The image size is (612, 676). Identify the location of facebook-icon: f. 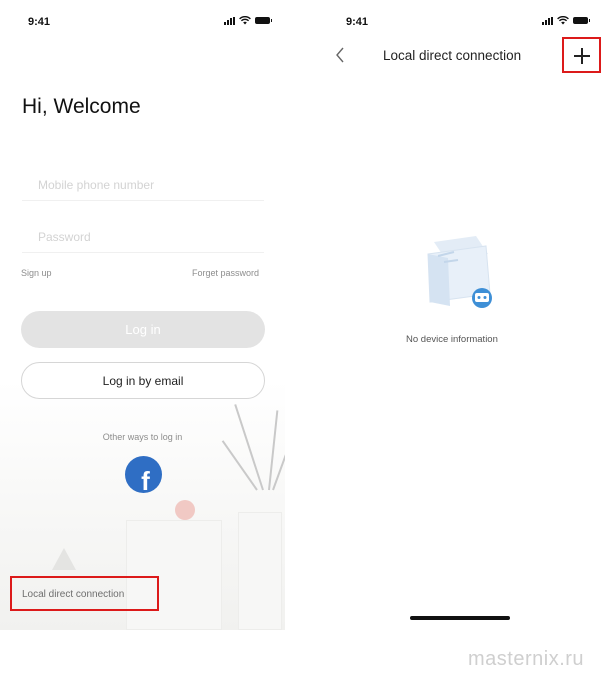
(143, 474).